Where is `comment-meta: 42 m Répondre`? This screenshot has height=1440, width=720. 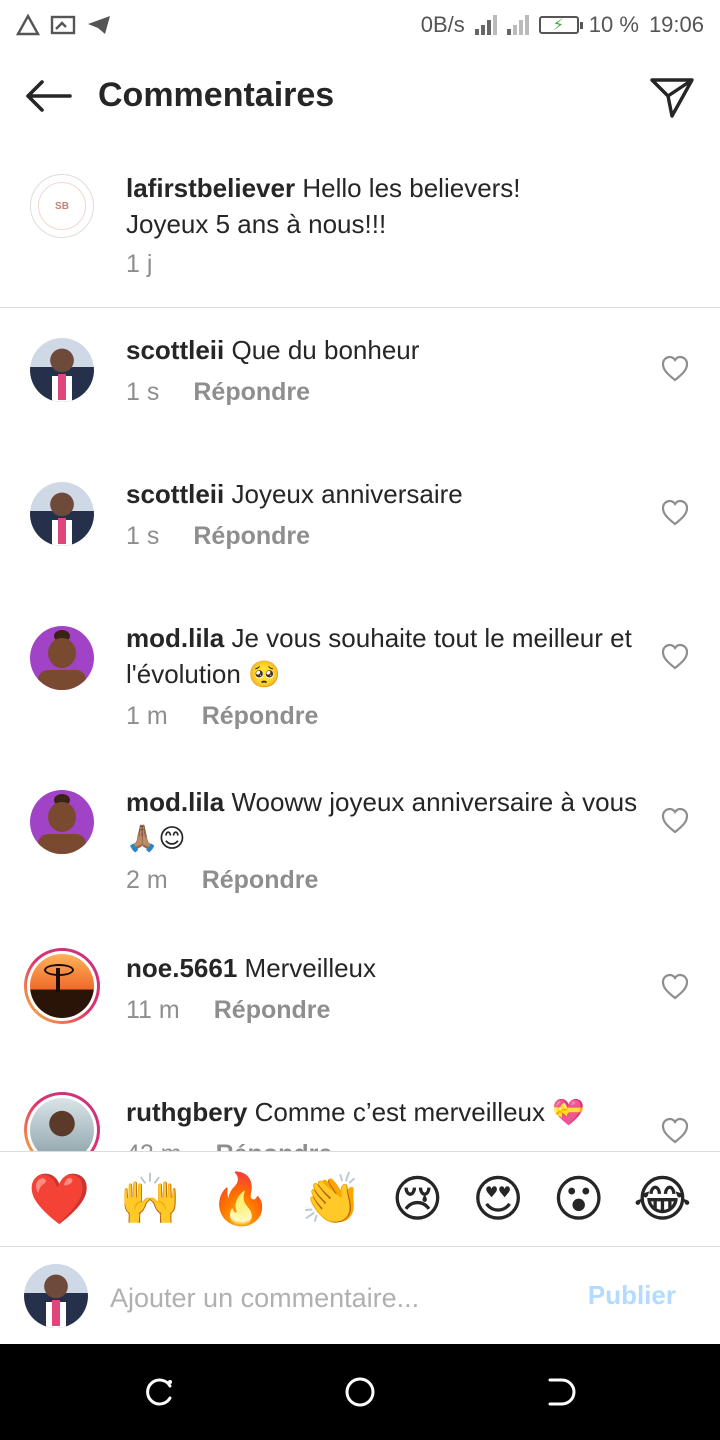 comment-meta: 42 m Répondre is located at coordinates (229, 1145).